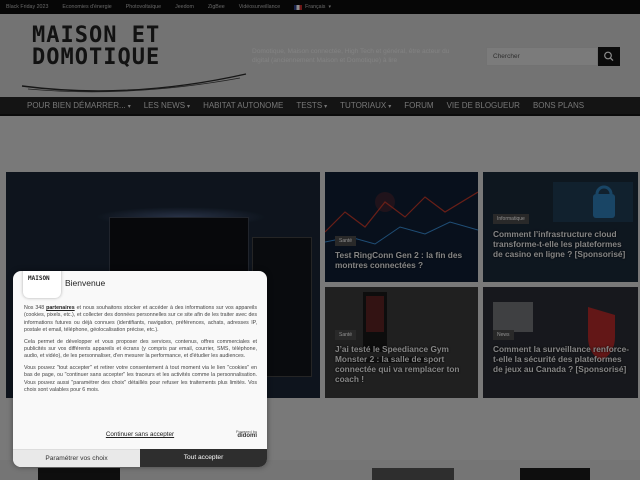  I want to click on consent-text: Nos 348, so click(35, 308).